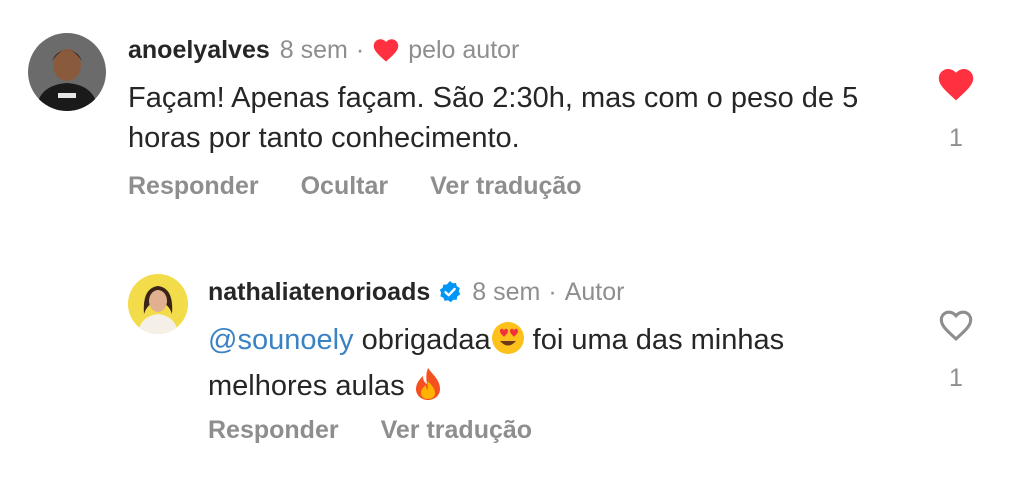 The height and width of the screenshot is (484, 1024). What do you see at coordinates (199, 50) in the screenshot?
I see `username: anoelyalves` at bounding box center [199, 50].